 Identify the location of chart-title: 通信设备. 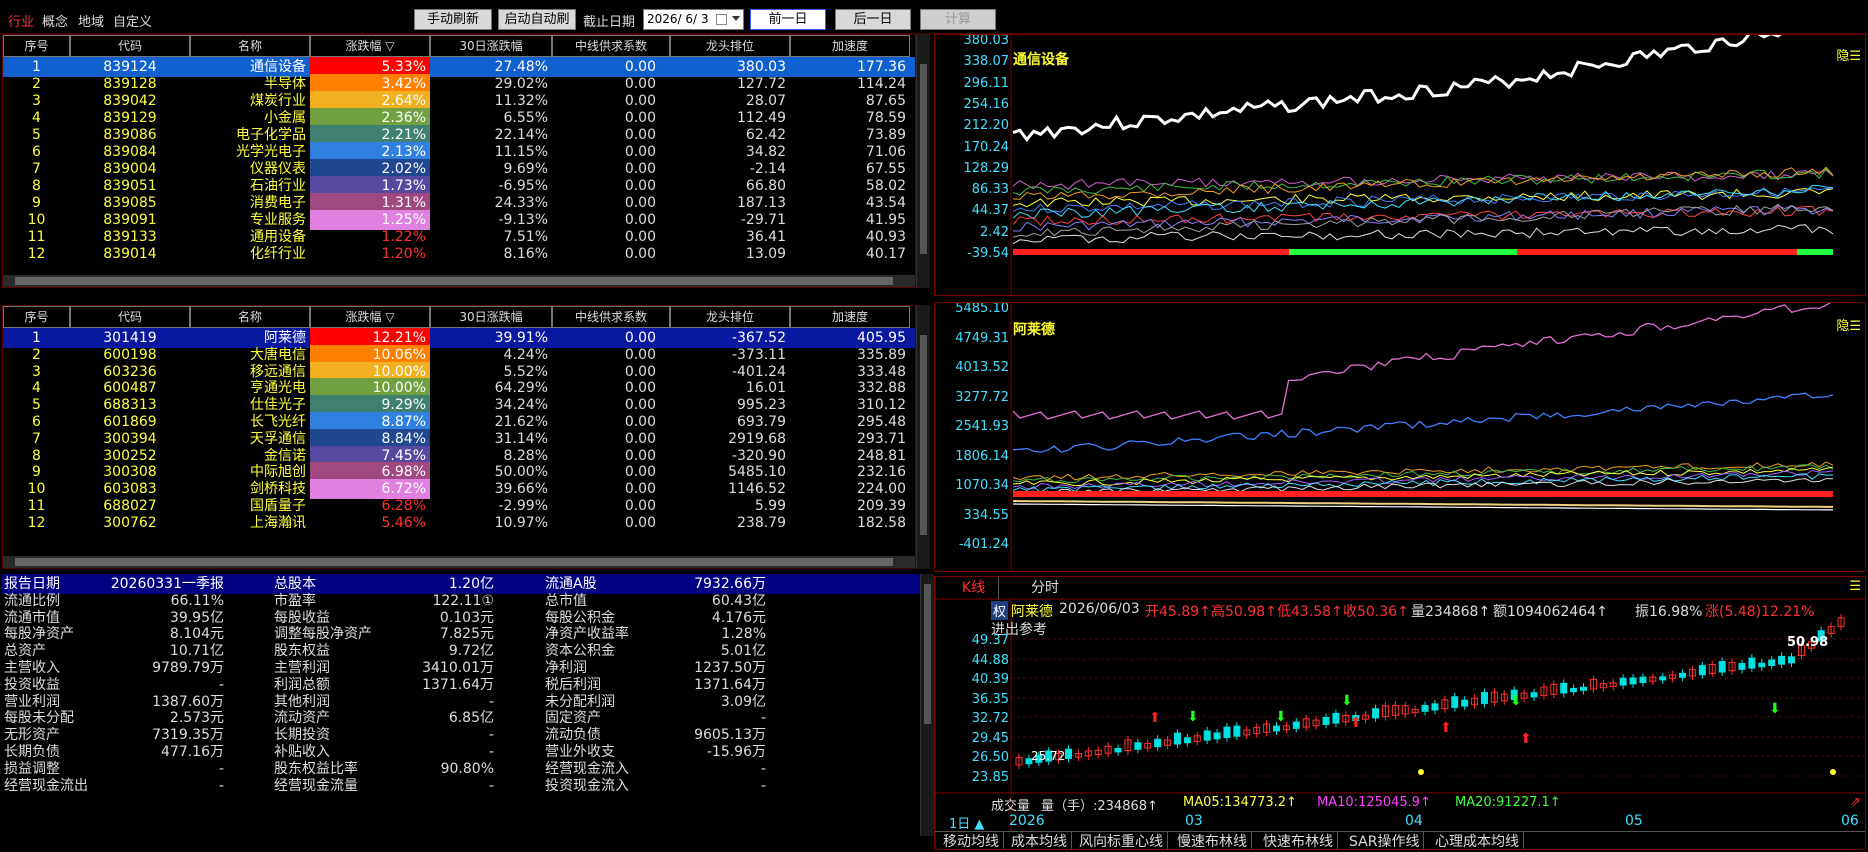
(1041, 60).